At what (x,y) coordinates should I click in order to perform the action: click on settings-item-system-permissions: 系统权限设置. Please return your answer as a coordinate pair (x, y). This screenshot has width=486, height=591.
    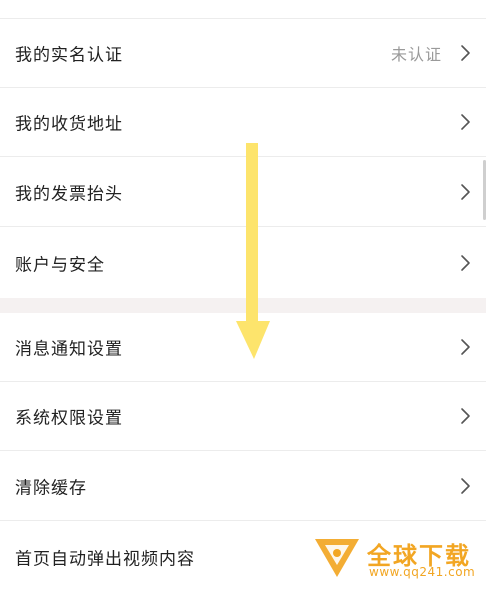
    Looking at the image, I should click on (243, 416).